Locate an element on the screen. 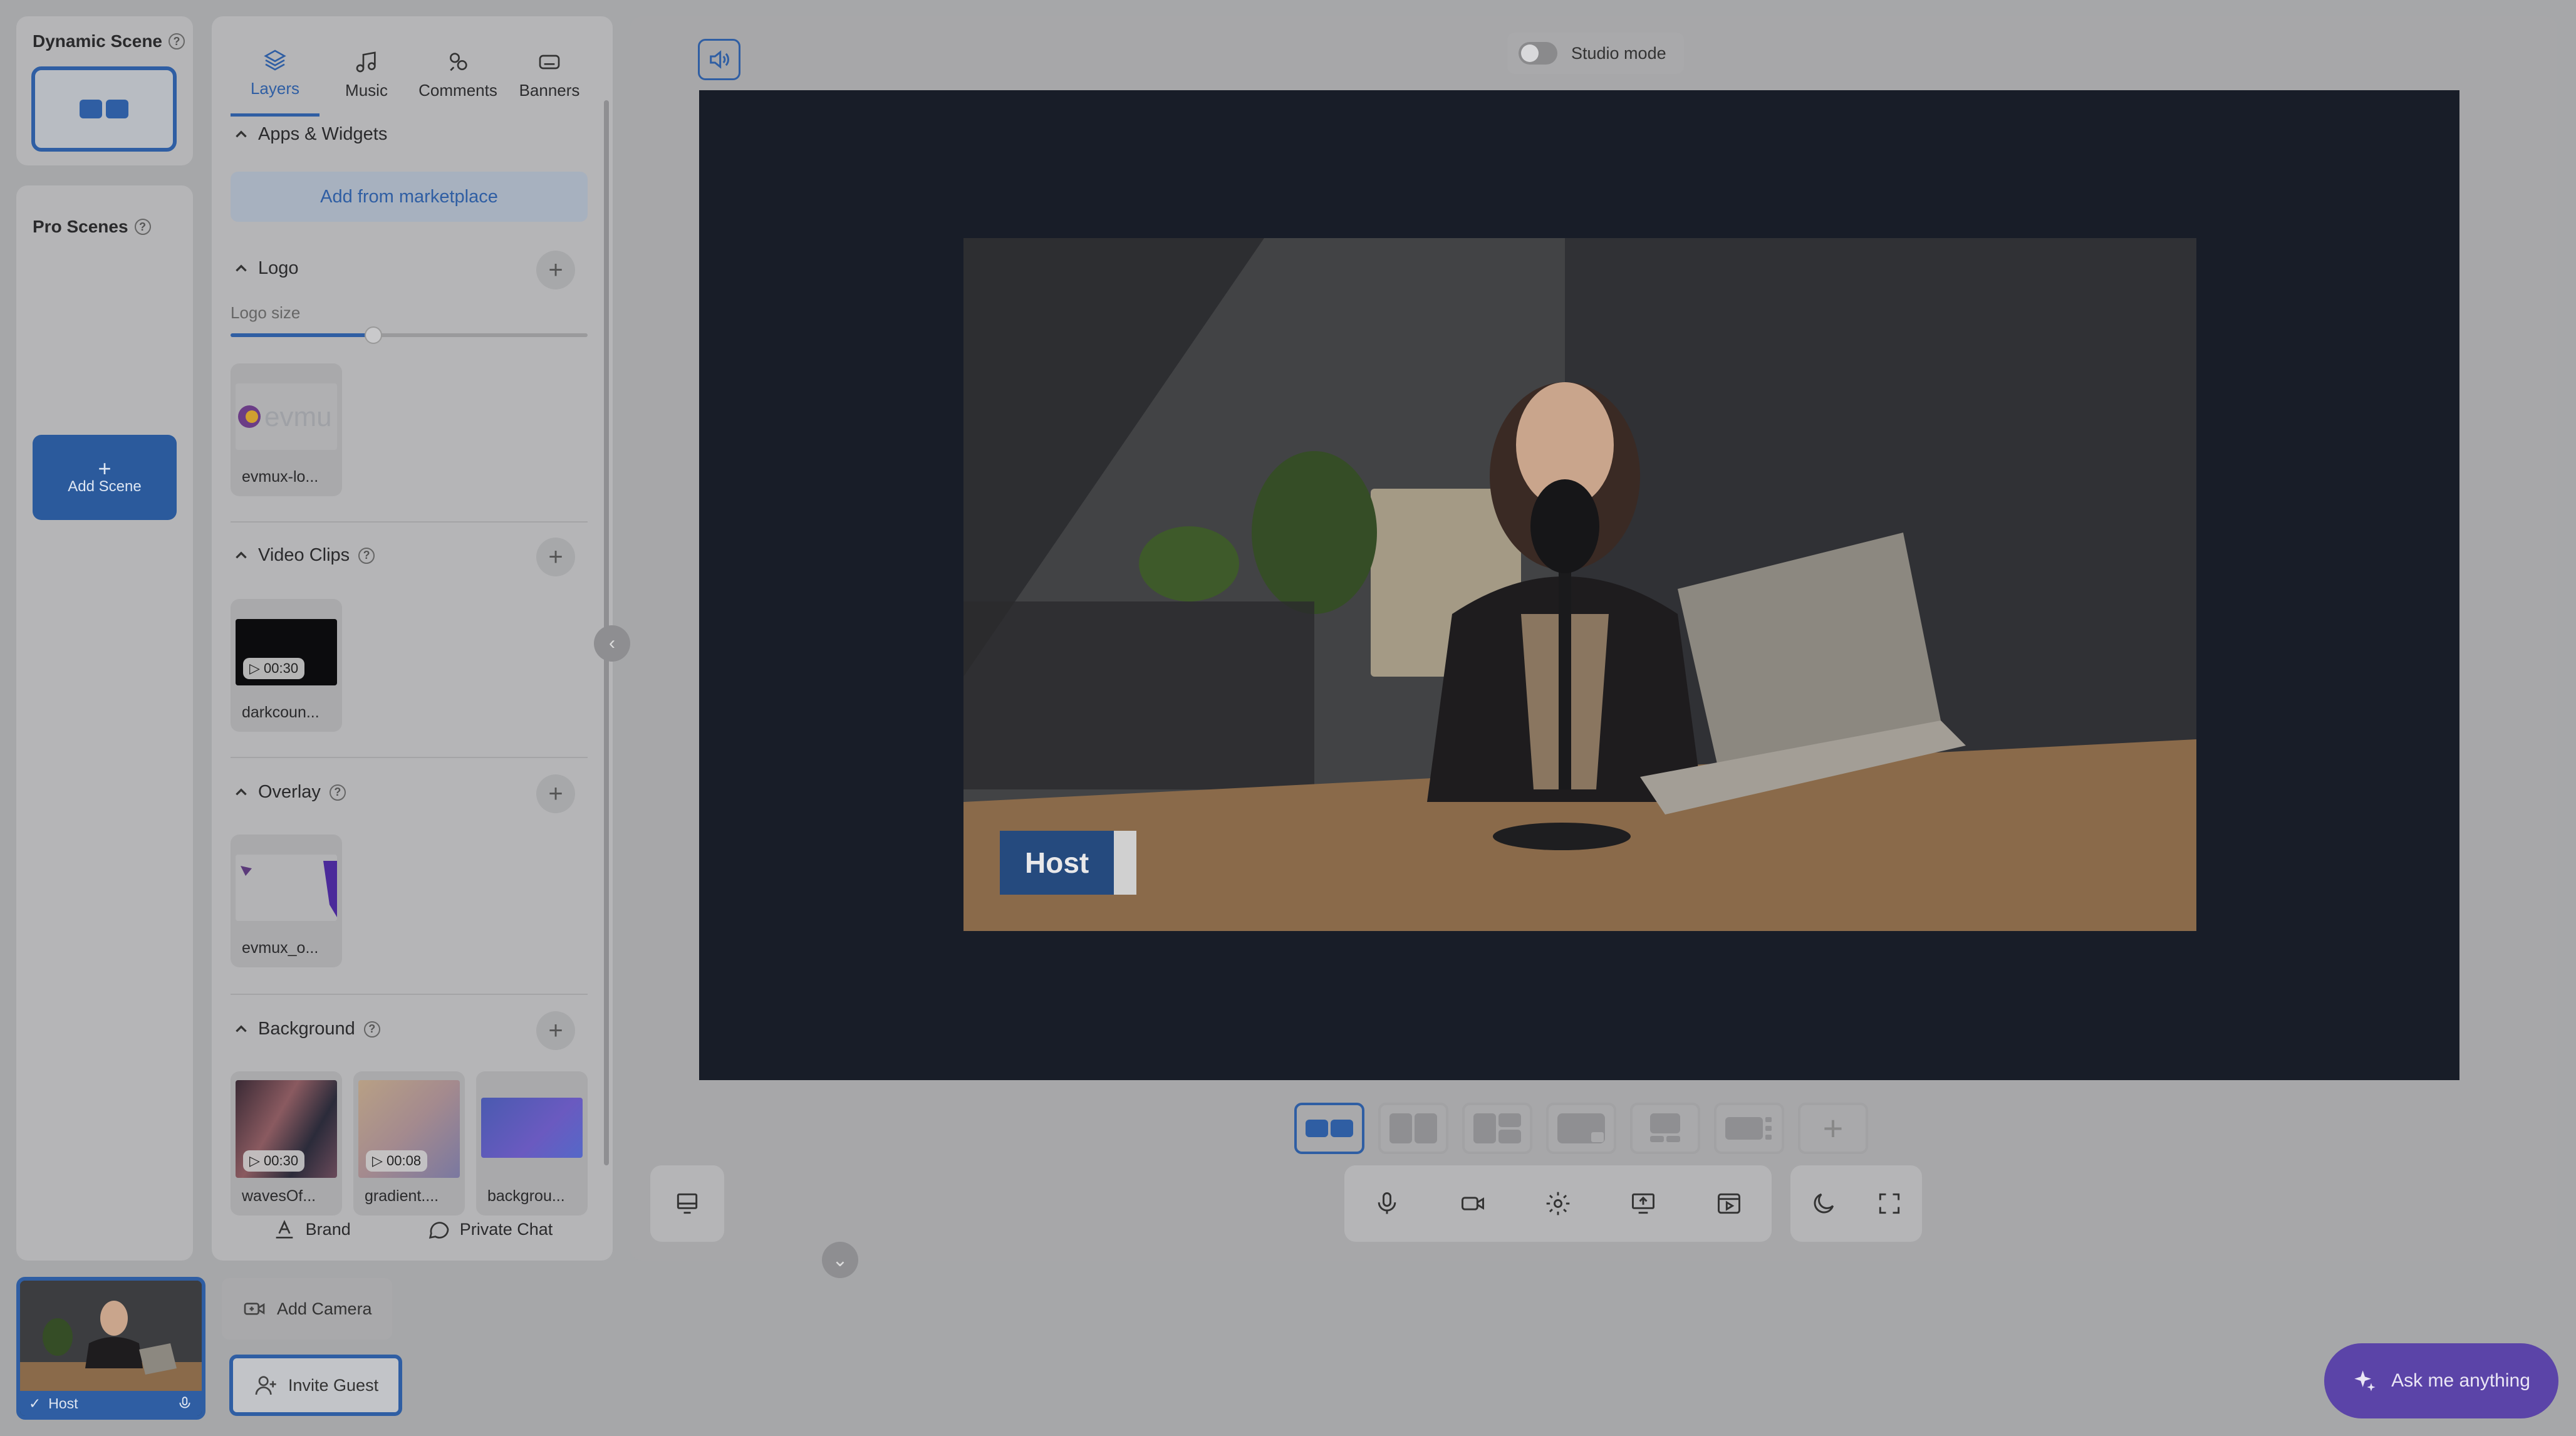 The image size is (2576, 1436). panel-tabs: Layers Music Comments Banners is located at coordinates (412, 75).